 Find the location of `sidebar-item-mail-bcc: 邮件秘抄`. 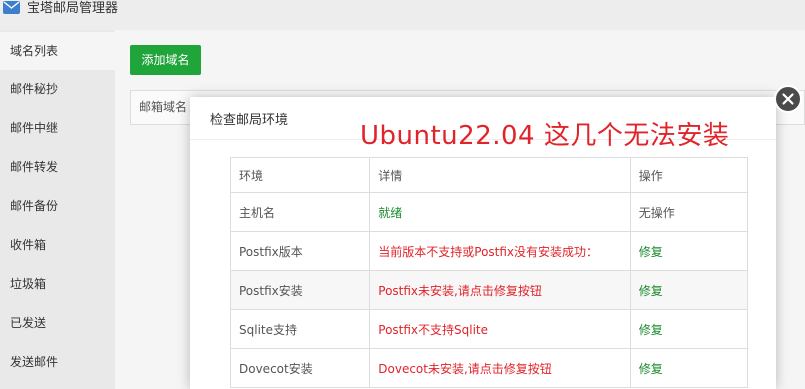

sidebar-item-mail-bcc: 邮件秘抄 is located at coordinates (57, 89).